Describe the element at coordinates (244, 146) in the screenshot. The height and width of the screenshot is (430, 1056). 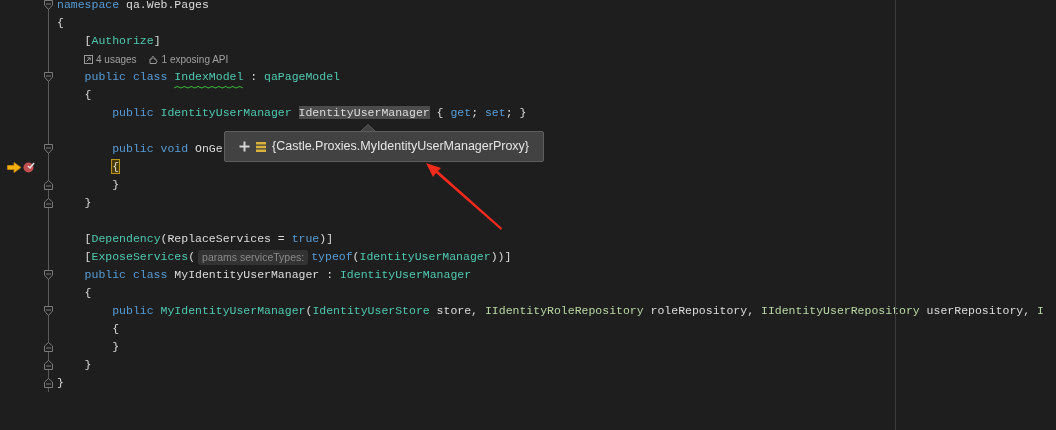
I see `expand-plus-icon` at that location.